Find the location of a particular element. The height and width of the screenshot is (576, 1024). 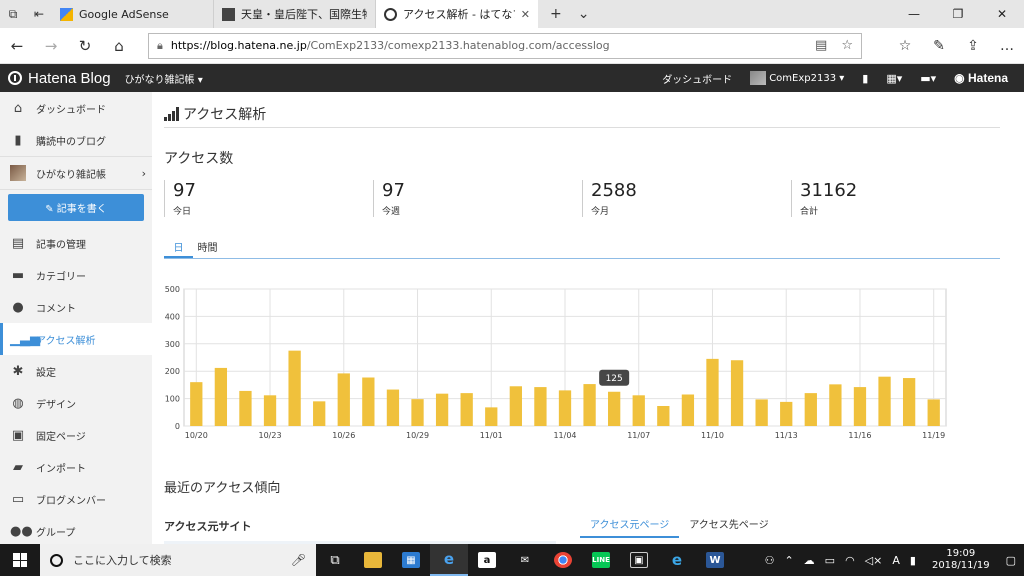

task-view-icon: ⧉ is located at coordinates (335, 560).